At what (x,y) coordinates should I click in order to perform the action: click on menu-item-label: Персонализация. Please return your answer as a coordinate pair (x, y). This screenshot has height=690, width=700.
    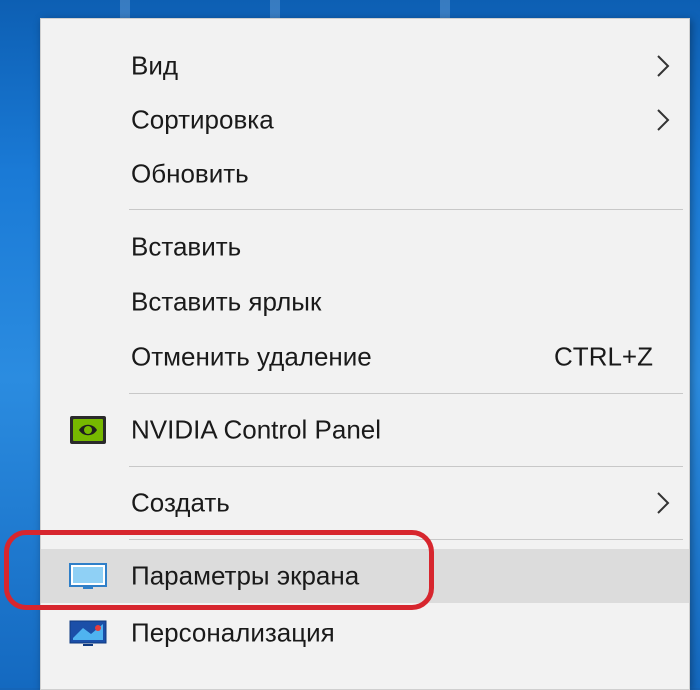
    Looking at the image, I should click on (233, 632).